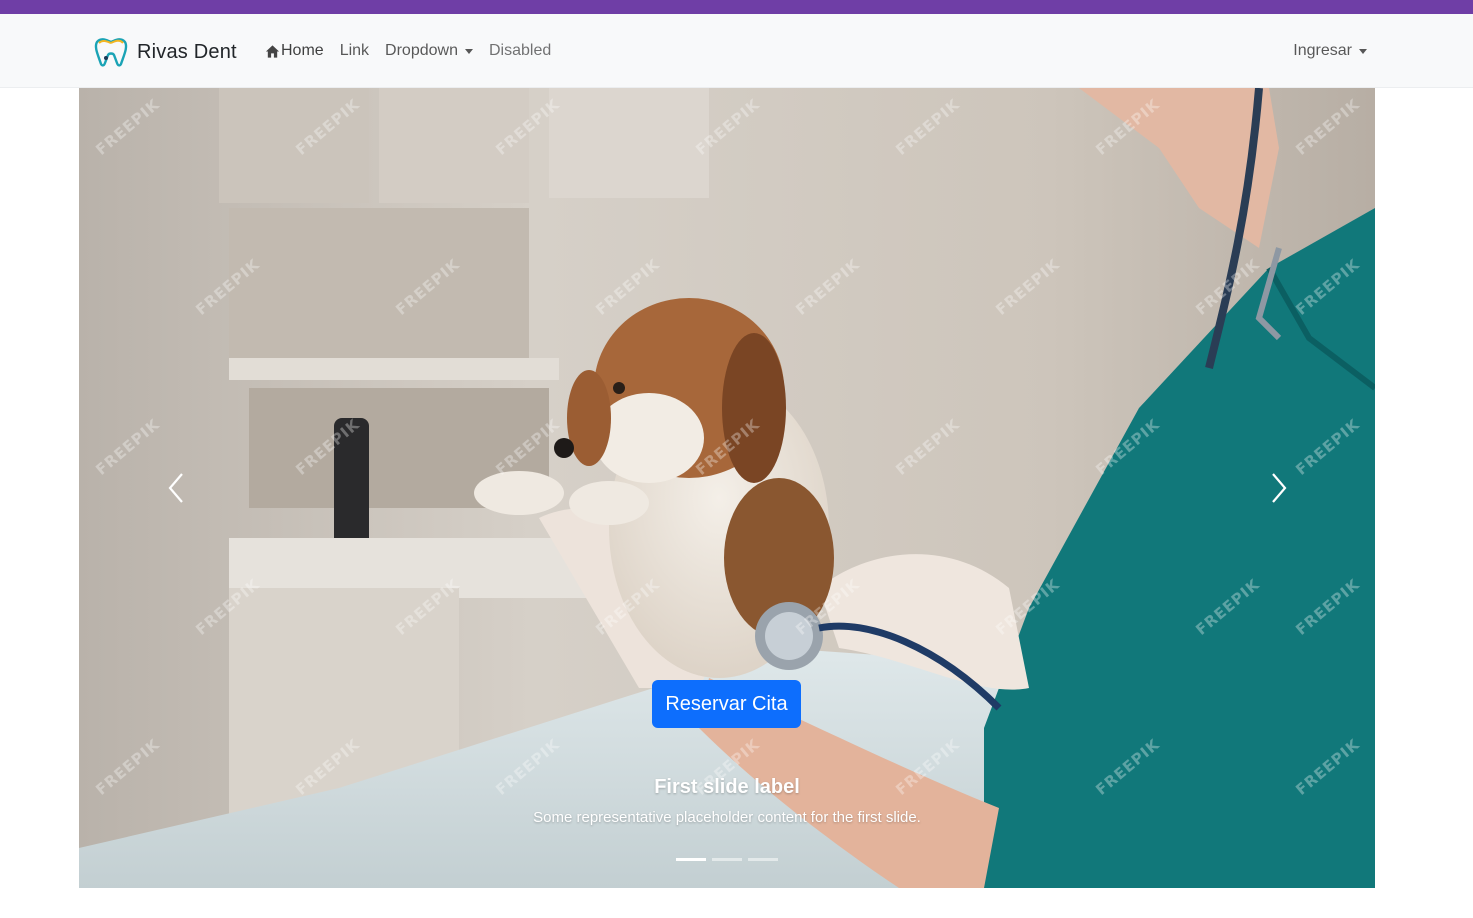 The image size is (1473, 918). What do you see at coordinates (272, 51) in the screenshot?
I see `home-icon` at bounding box center [272, 51].